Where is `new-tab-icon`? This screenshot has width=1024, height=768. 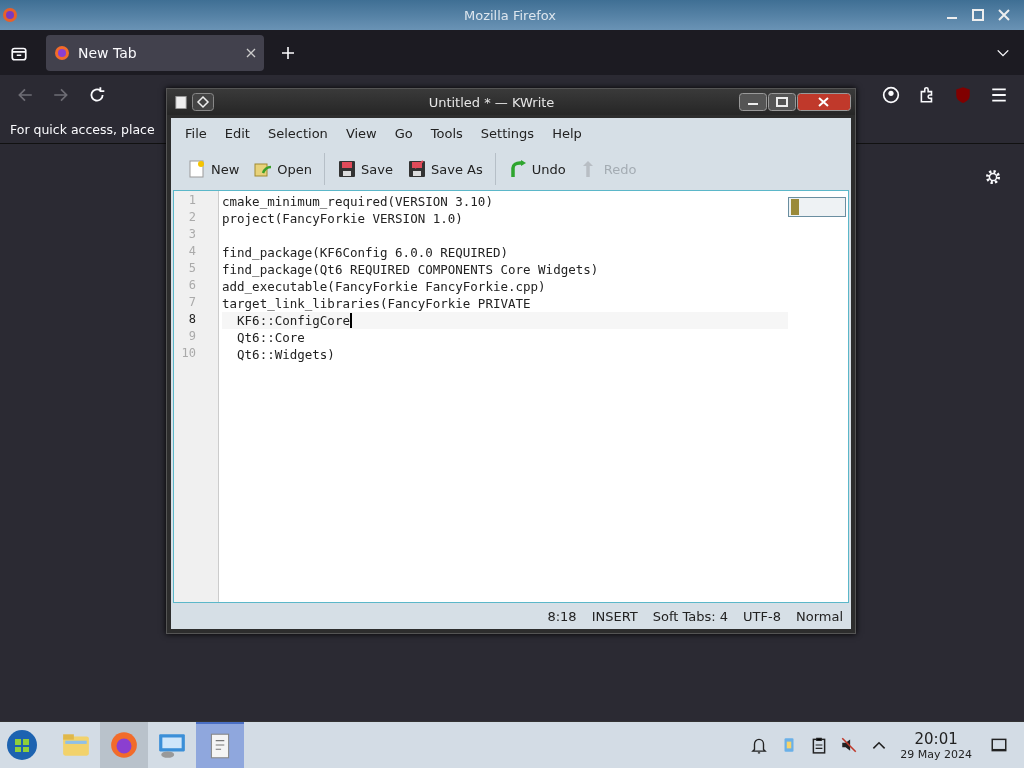 new-tab-icon is located at coordinates (288, 52).